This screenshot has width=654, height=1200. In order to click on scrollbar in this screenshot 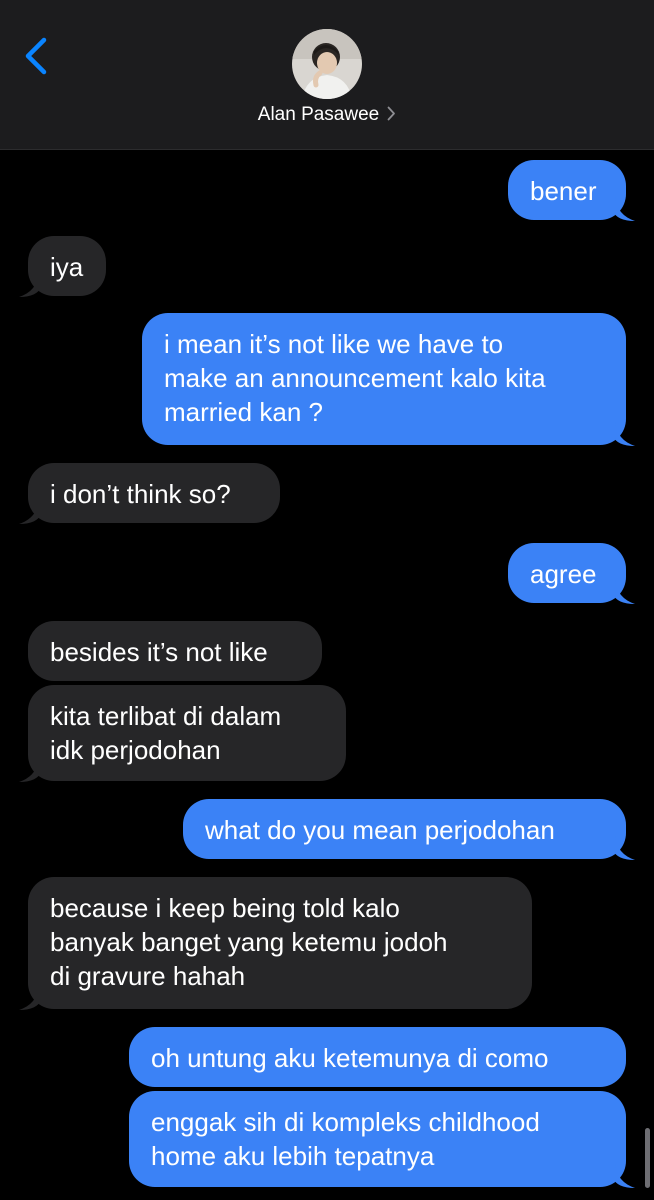, I will do `click(647, 1158)`.